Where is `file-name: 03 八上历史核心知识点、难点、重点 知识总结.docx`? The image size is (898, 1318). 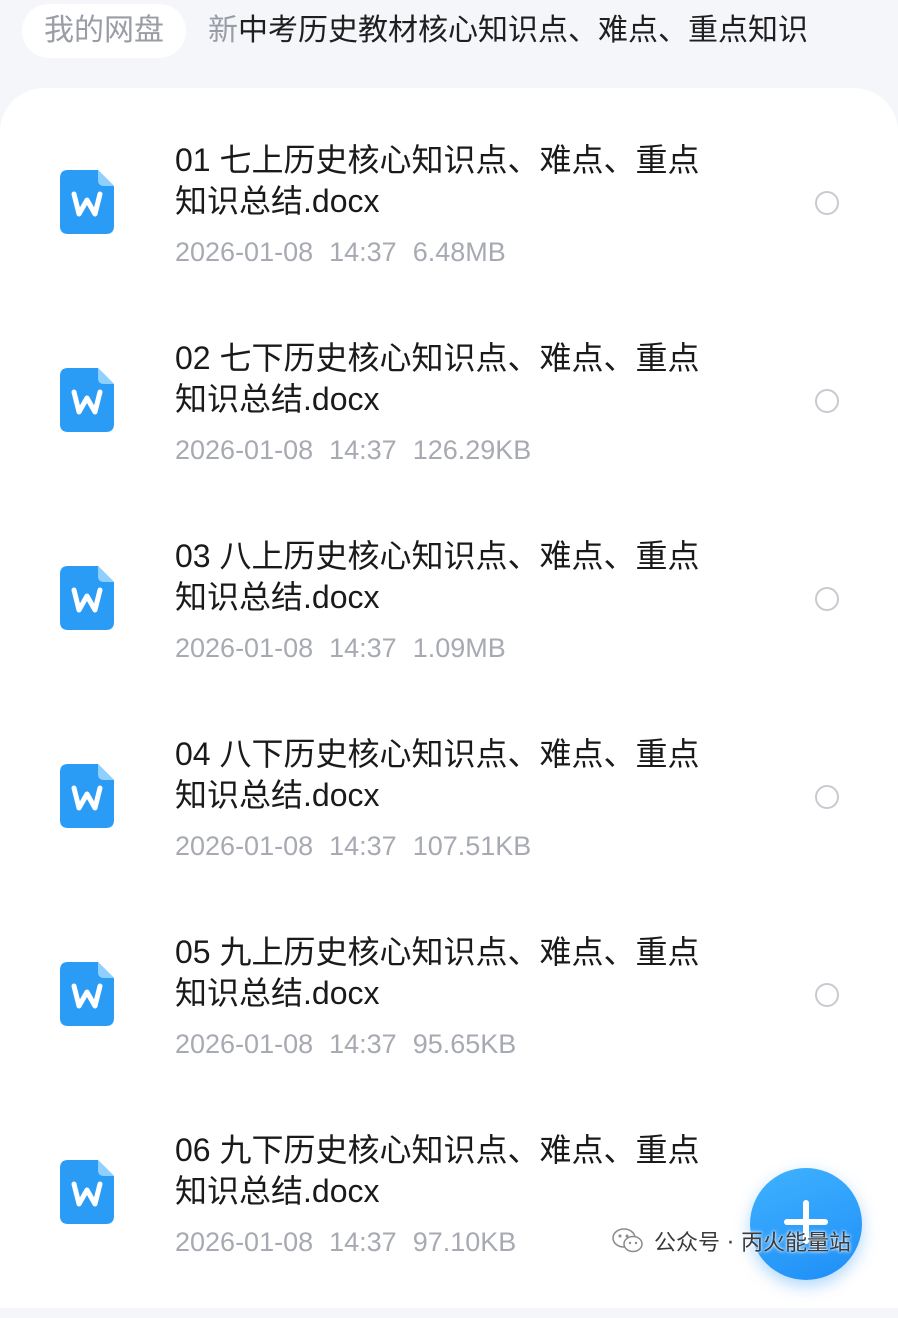 file-name: 03 八上历史核心知识点、难点、重点 知识总结.docx is located at coordinates (475, 577).